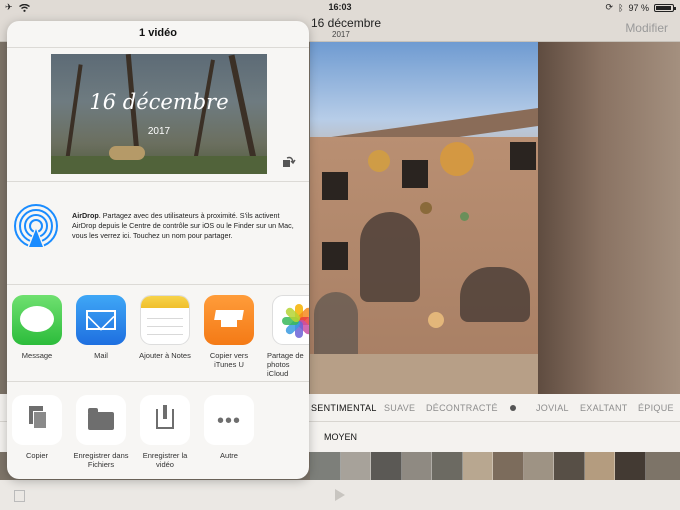 The image size is (680, 510). Describe the element at coordinates (656, 408) in the screenshot. I see `mood-epique: ÉPIQUE` at that location.